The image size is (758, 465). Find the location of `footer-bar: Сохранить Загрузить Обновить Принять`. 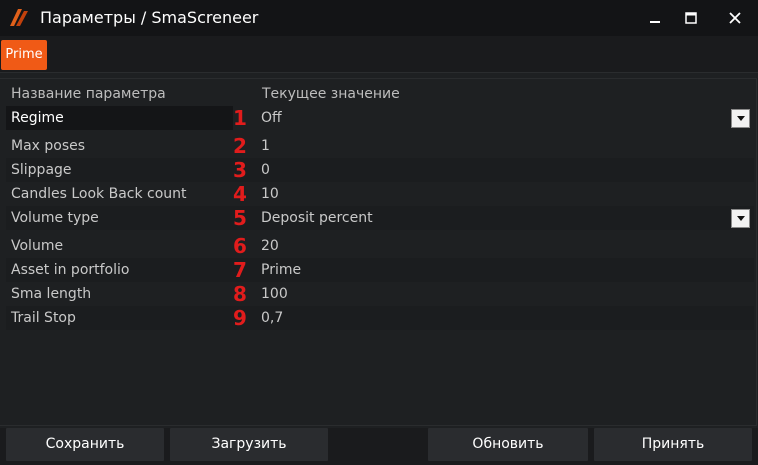

footer-bar: Сохранить Загрузить Обновить Принять is located at coordinates (379, 446).